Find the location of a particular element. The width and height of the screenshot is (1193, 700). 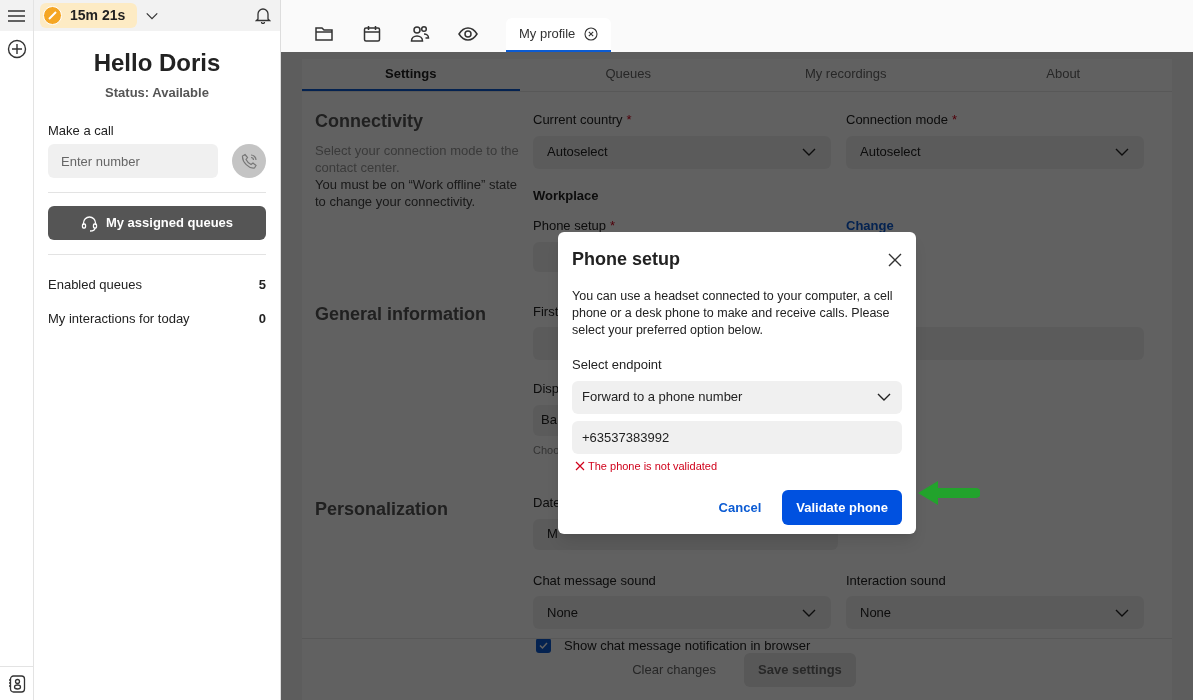

dialog-body: You can use a headset connected to your computer, a cell phone or a desk phone to make and receive calls. Please select your preferred option below. is located at coordinates (733, 313).